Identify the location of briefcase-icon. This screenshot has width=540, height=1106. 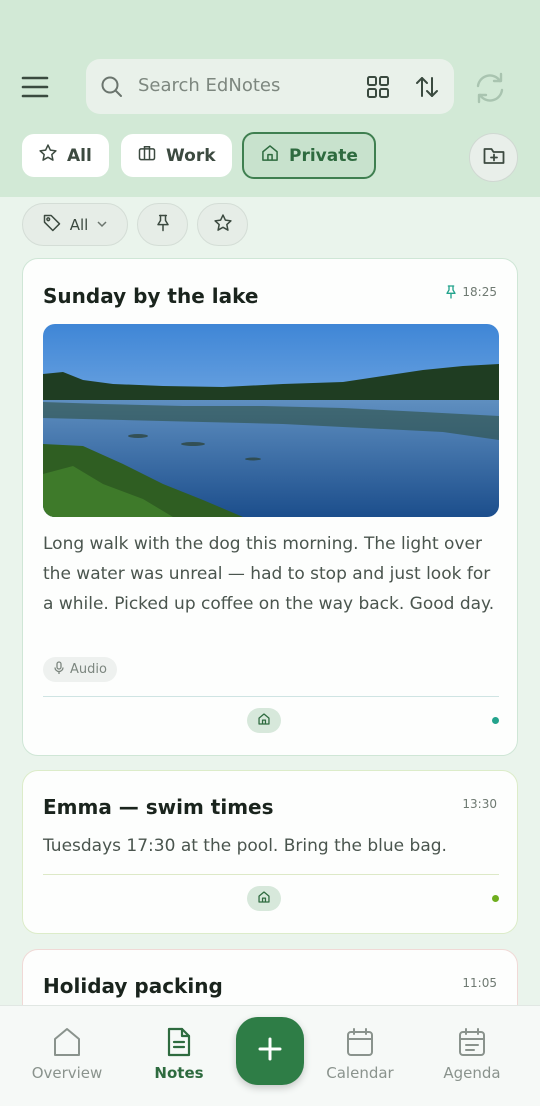
(147, 155).